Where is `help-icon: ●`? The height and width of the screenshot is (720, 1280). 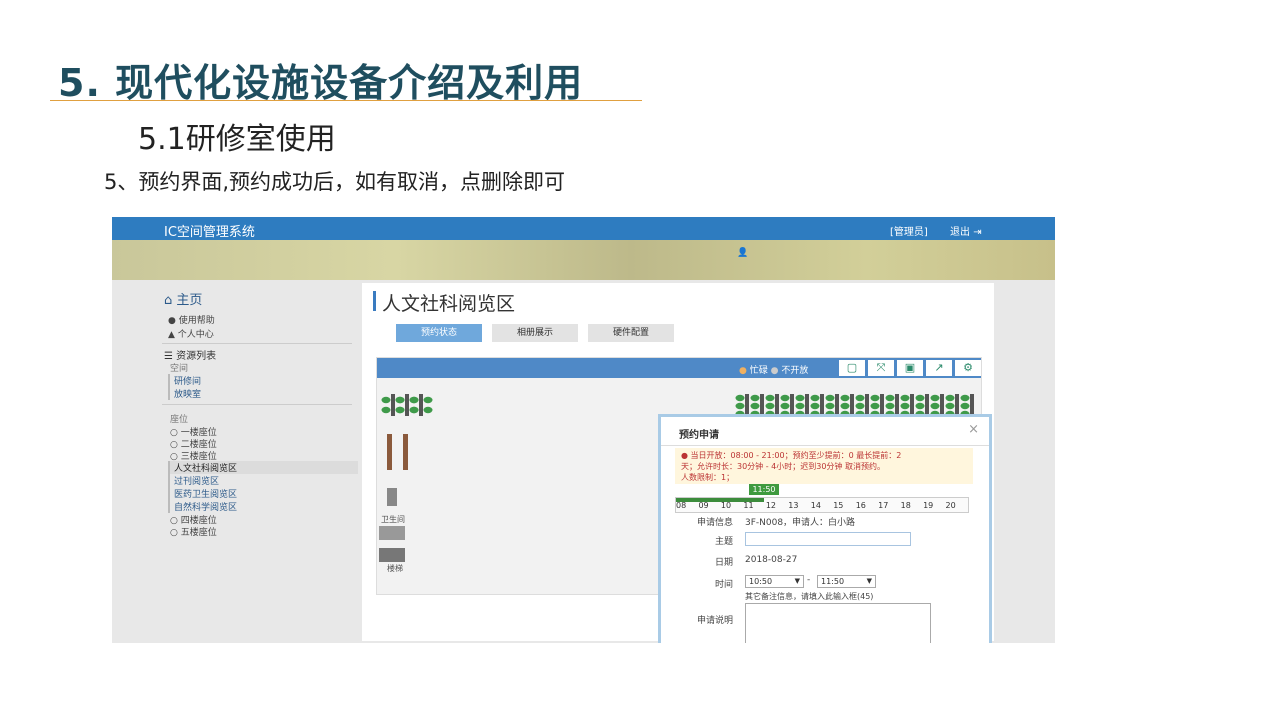 help-icon: ● is located at coordinates (172, 321).